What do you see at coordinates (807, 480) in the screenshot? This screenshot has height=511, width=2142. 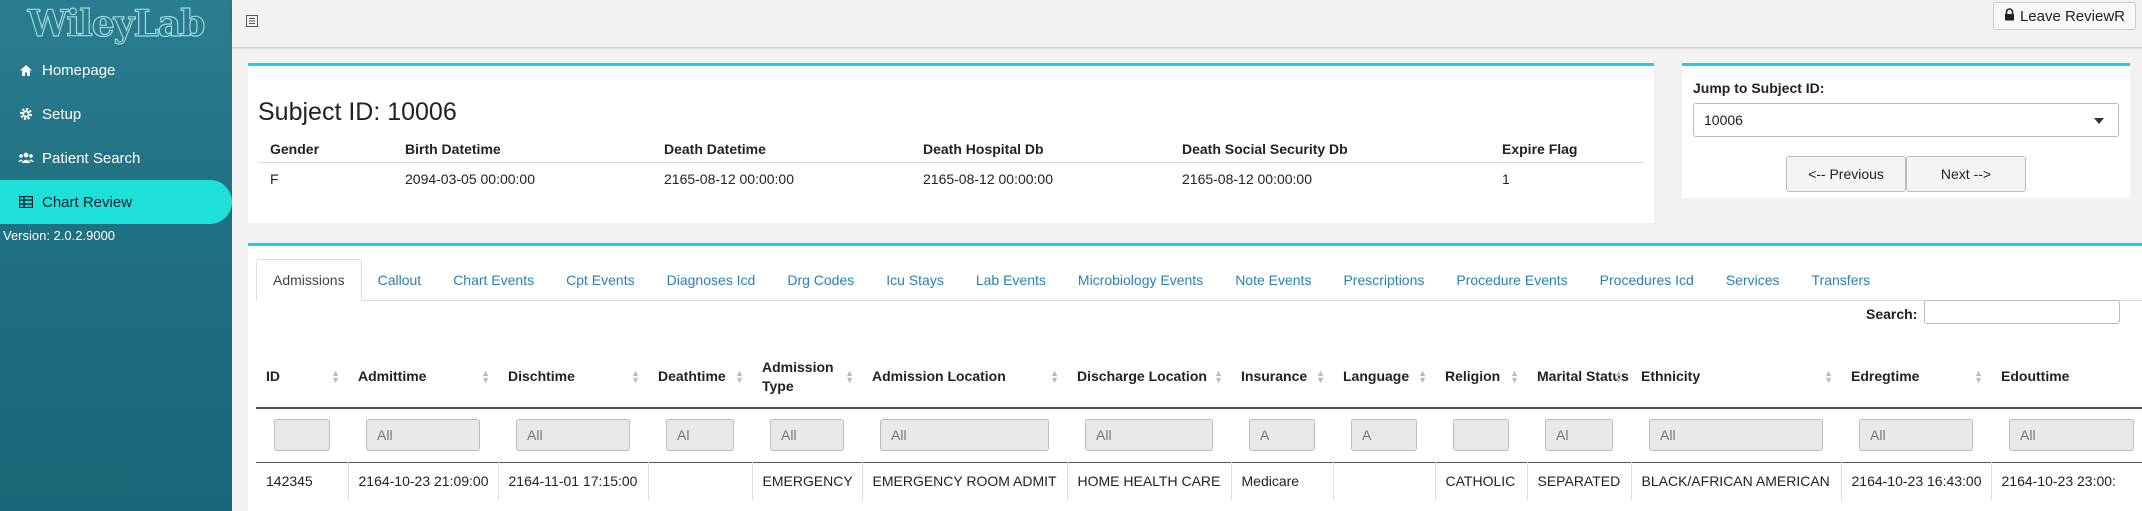 I see `table-cell: EMERGENCY` at bounding box center [807, 480].